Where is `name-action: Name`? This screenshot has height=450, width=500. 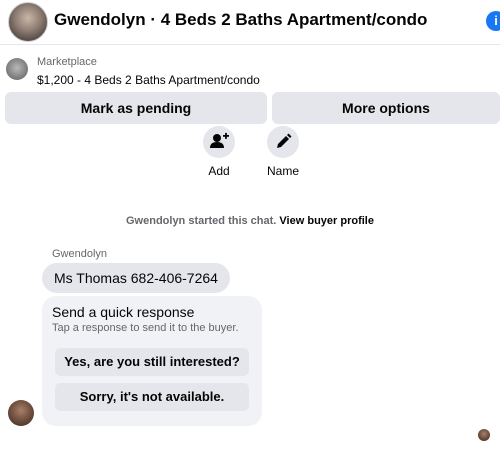 name-action: Name is located at coordinates (283, 152).